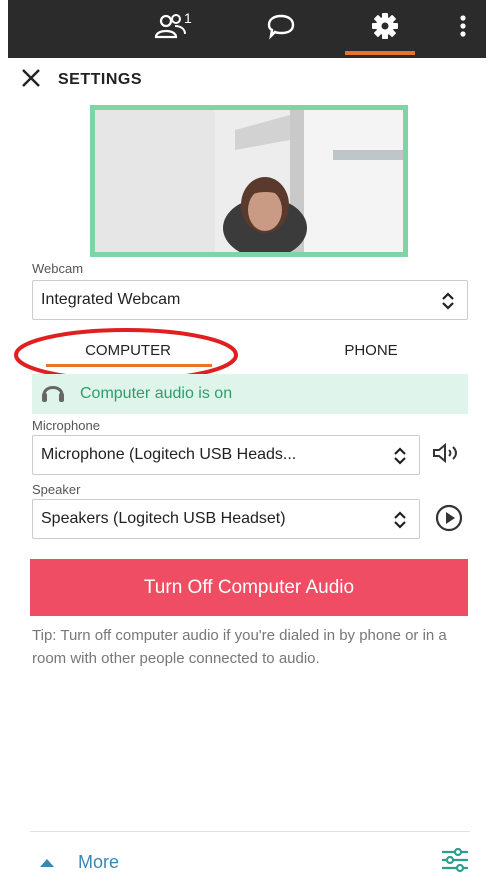 The width and height of the screenshot is (491, 879). I want to click on close-button, so click(31, 80).